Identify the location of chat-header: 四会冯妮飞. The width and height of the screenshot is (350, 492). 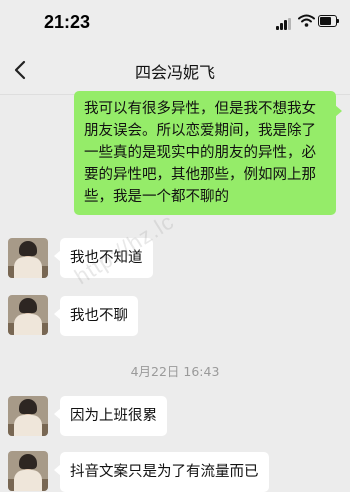
(175, 70).